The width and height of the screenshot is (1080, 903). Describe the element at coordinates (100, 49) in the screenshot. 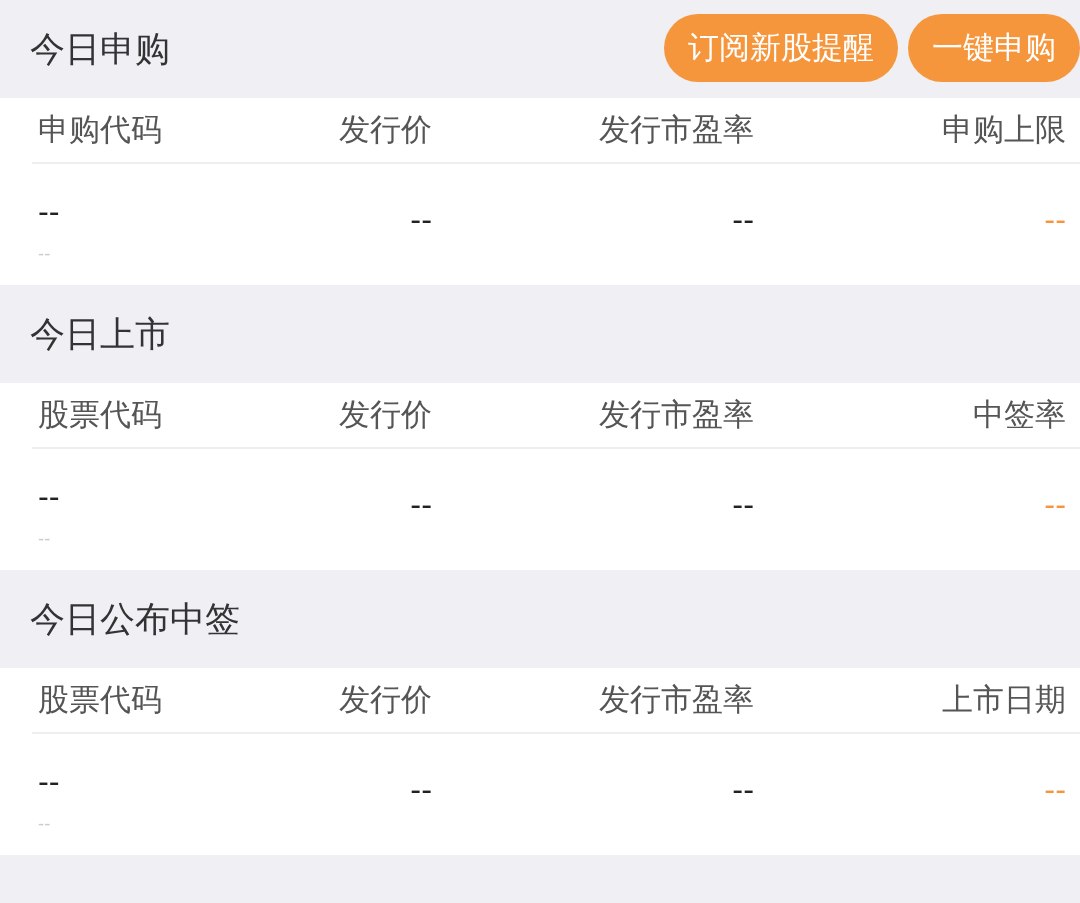

I see `section-title: 今日申购` at that location.